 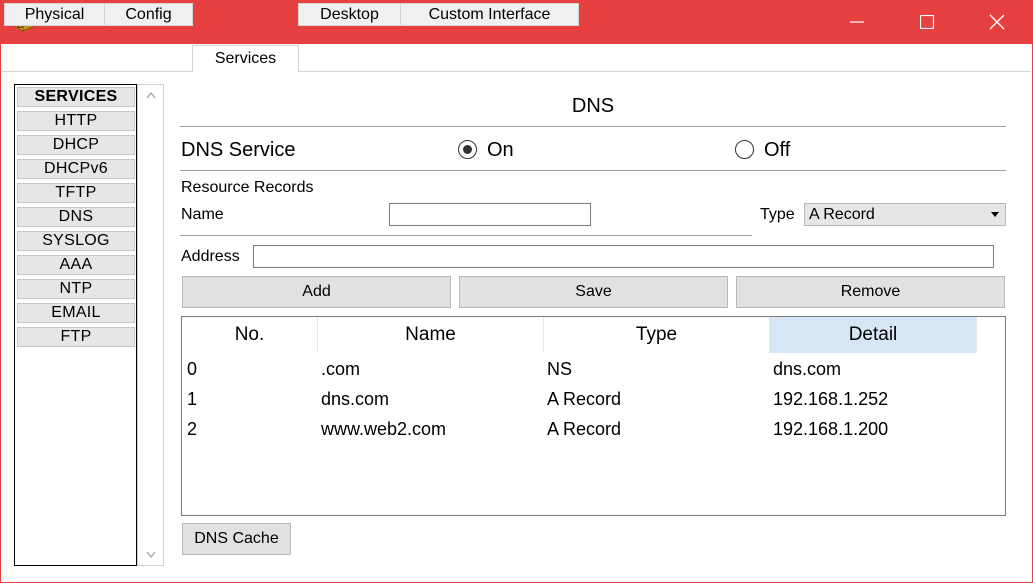 What do you see at coordinates (500, 150) in the screenshot?
I see `radio-on-label: On` at bounding box center [500, 150].